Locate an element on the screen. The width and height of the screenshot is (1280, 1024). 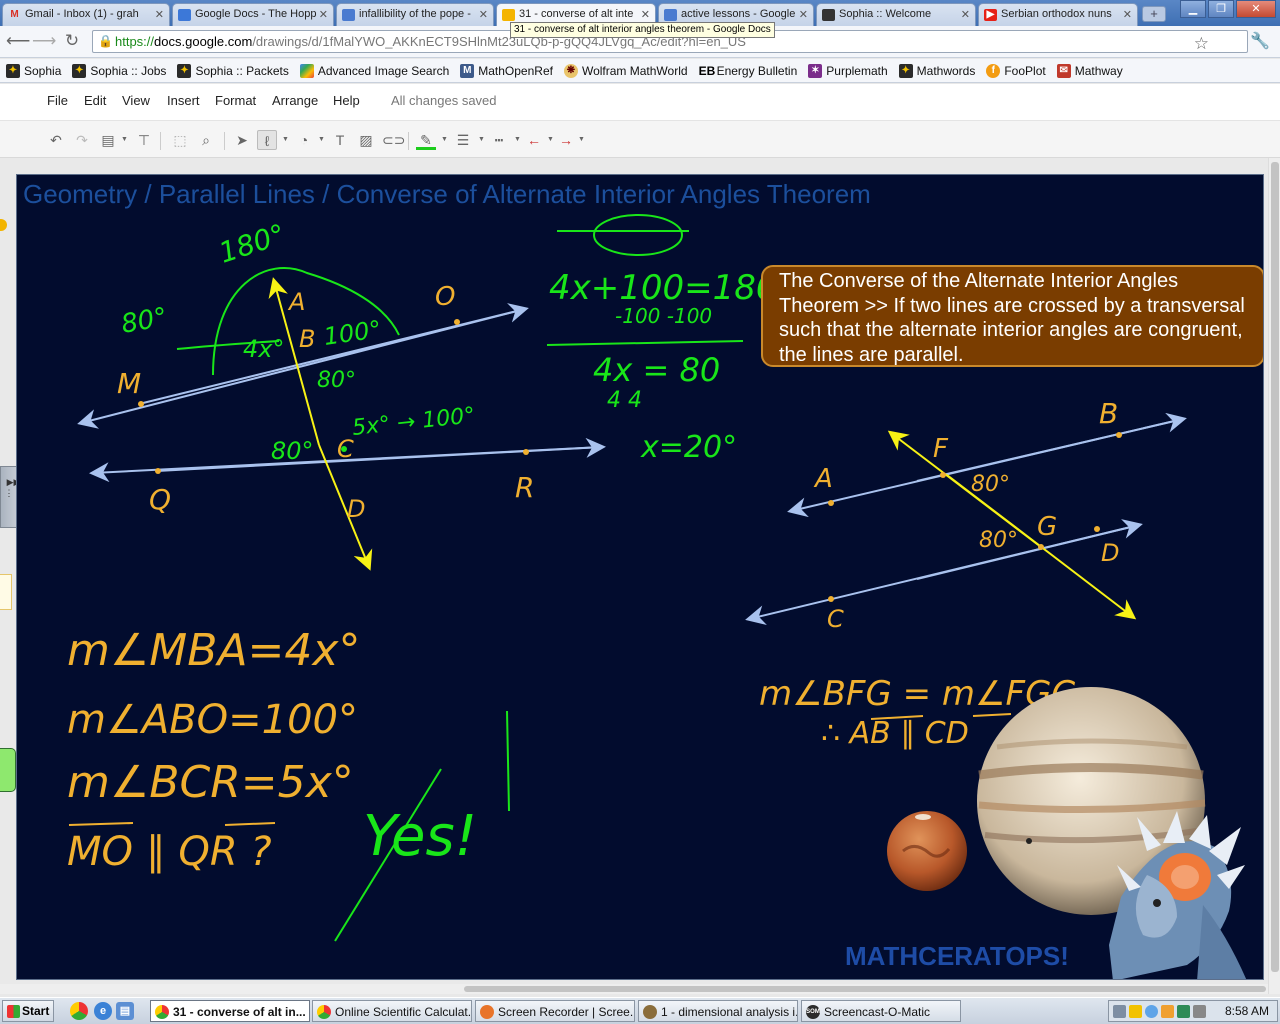
select-icon: ➤ is located at coordinates (242, 140).